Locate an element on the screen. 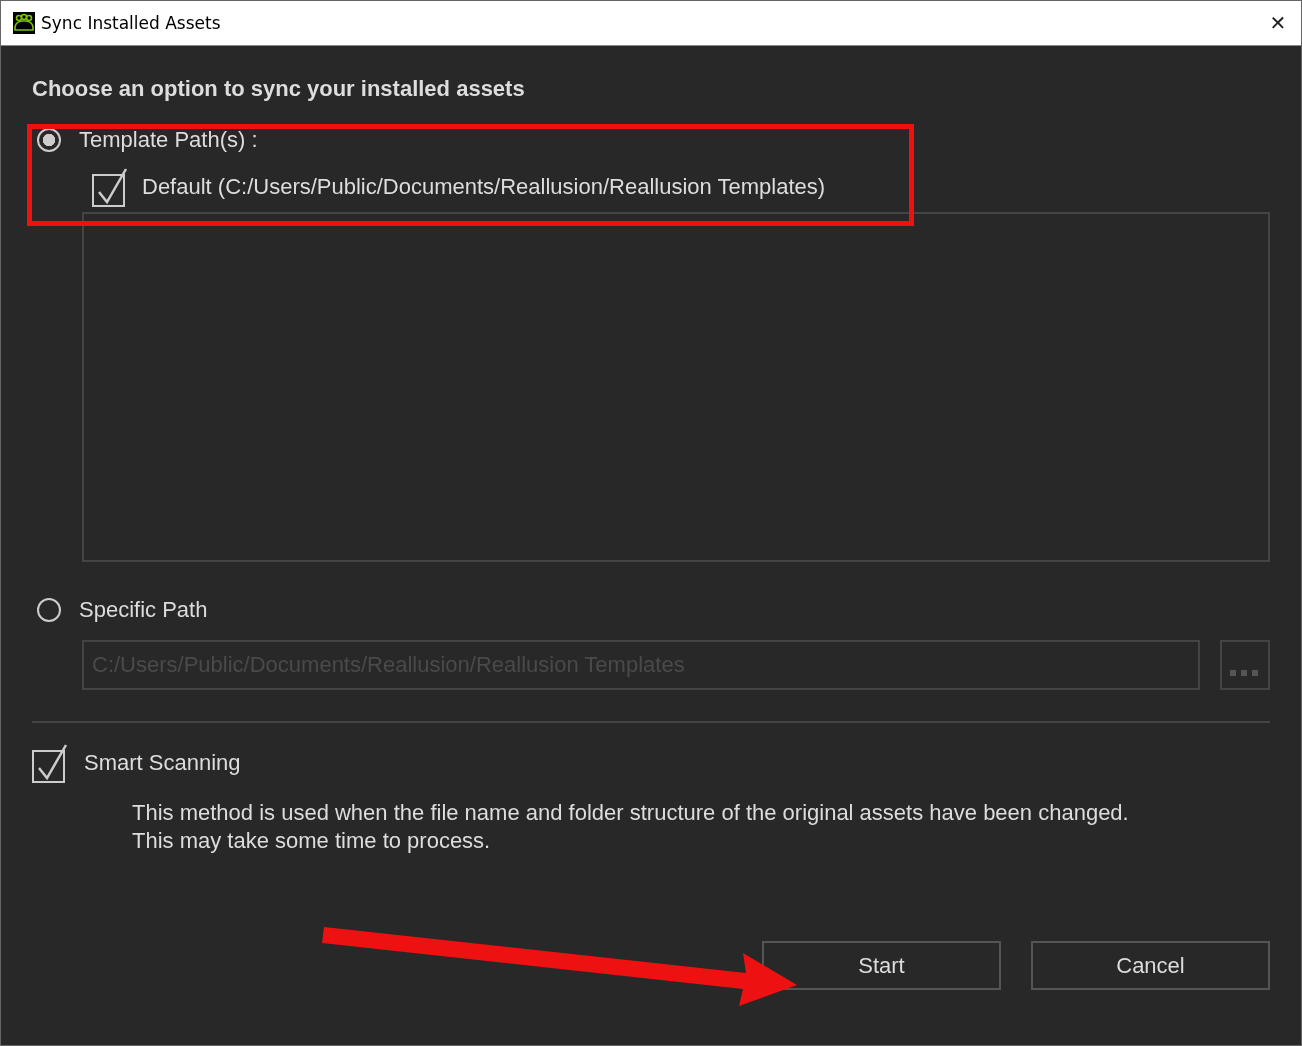 The width and height of the screenshot is (1302, 1046). option-label: Specific Path is located at coordinates (143, 610).